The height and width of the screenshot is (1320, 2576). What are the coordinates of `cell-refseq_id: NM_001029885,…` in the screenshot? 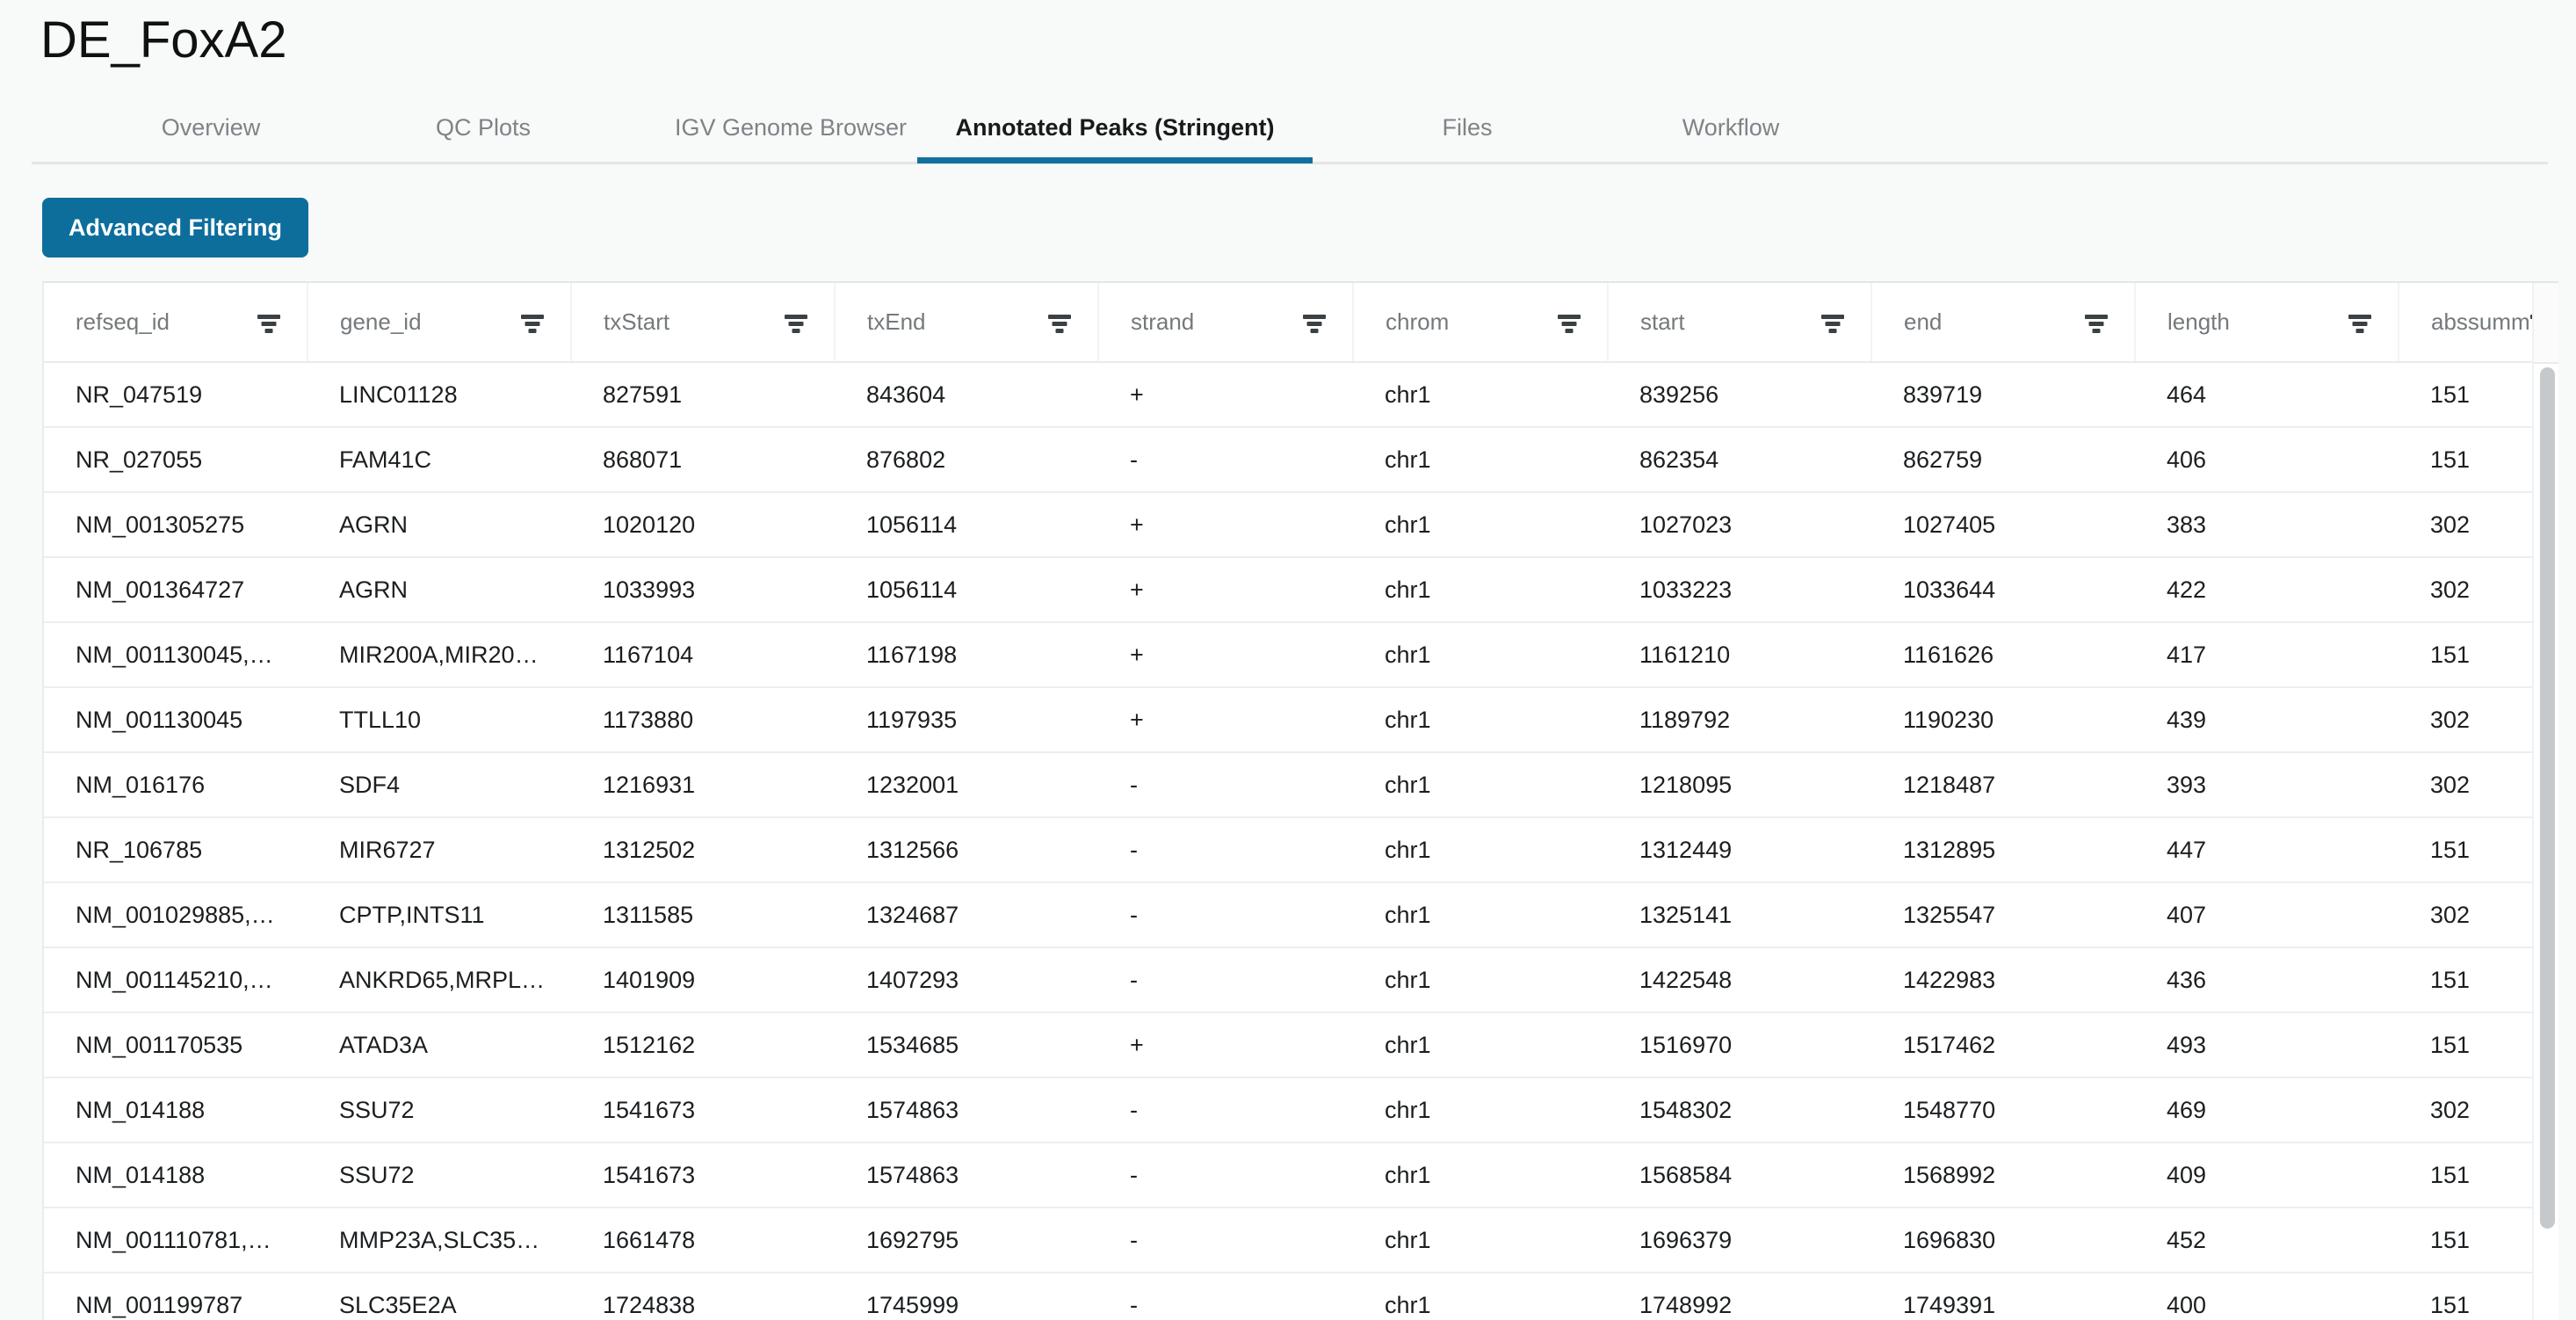 It's located at (176, 915).